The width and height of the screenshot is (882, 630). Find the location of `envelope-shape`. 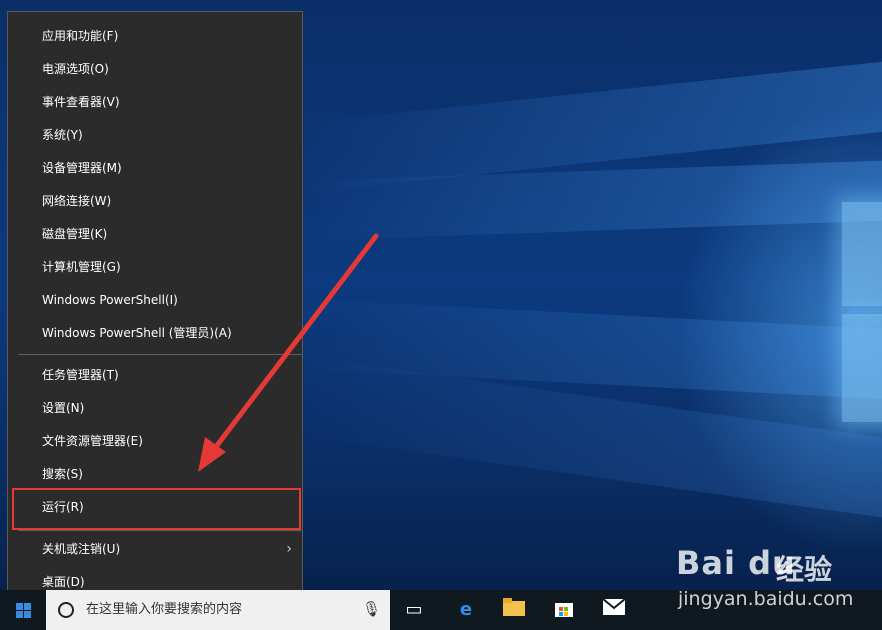

envelope-shape is located at coordinates (614, 606).